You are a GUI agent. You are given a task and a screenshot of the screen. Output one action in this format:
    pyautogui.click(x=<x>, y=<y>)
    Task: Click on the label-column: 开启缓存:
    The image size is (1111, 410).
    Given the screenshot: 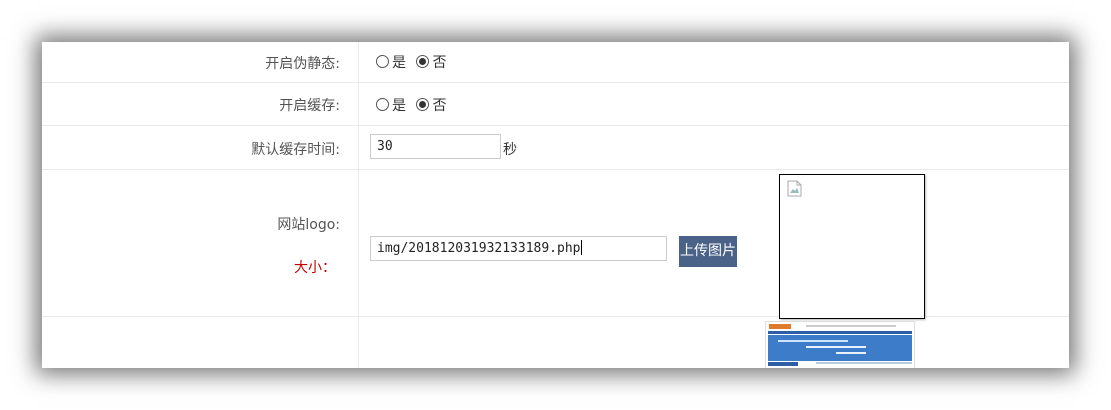 What is the action you would take?
    pyautogui.click(x=200, y=104)
    